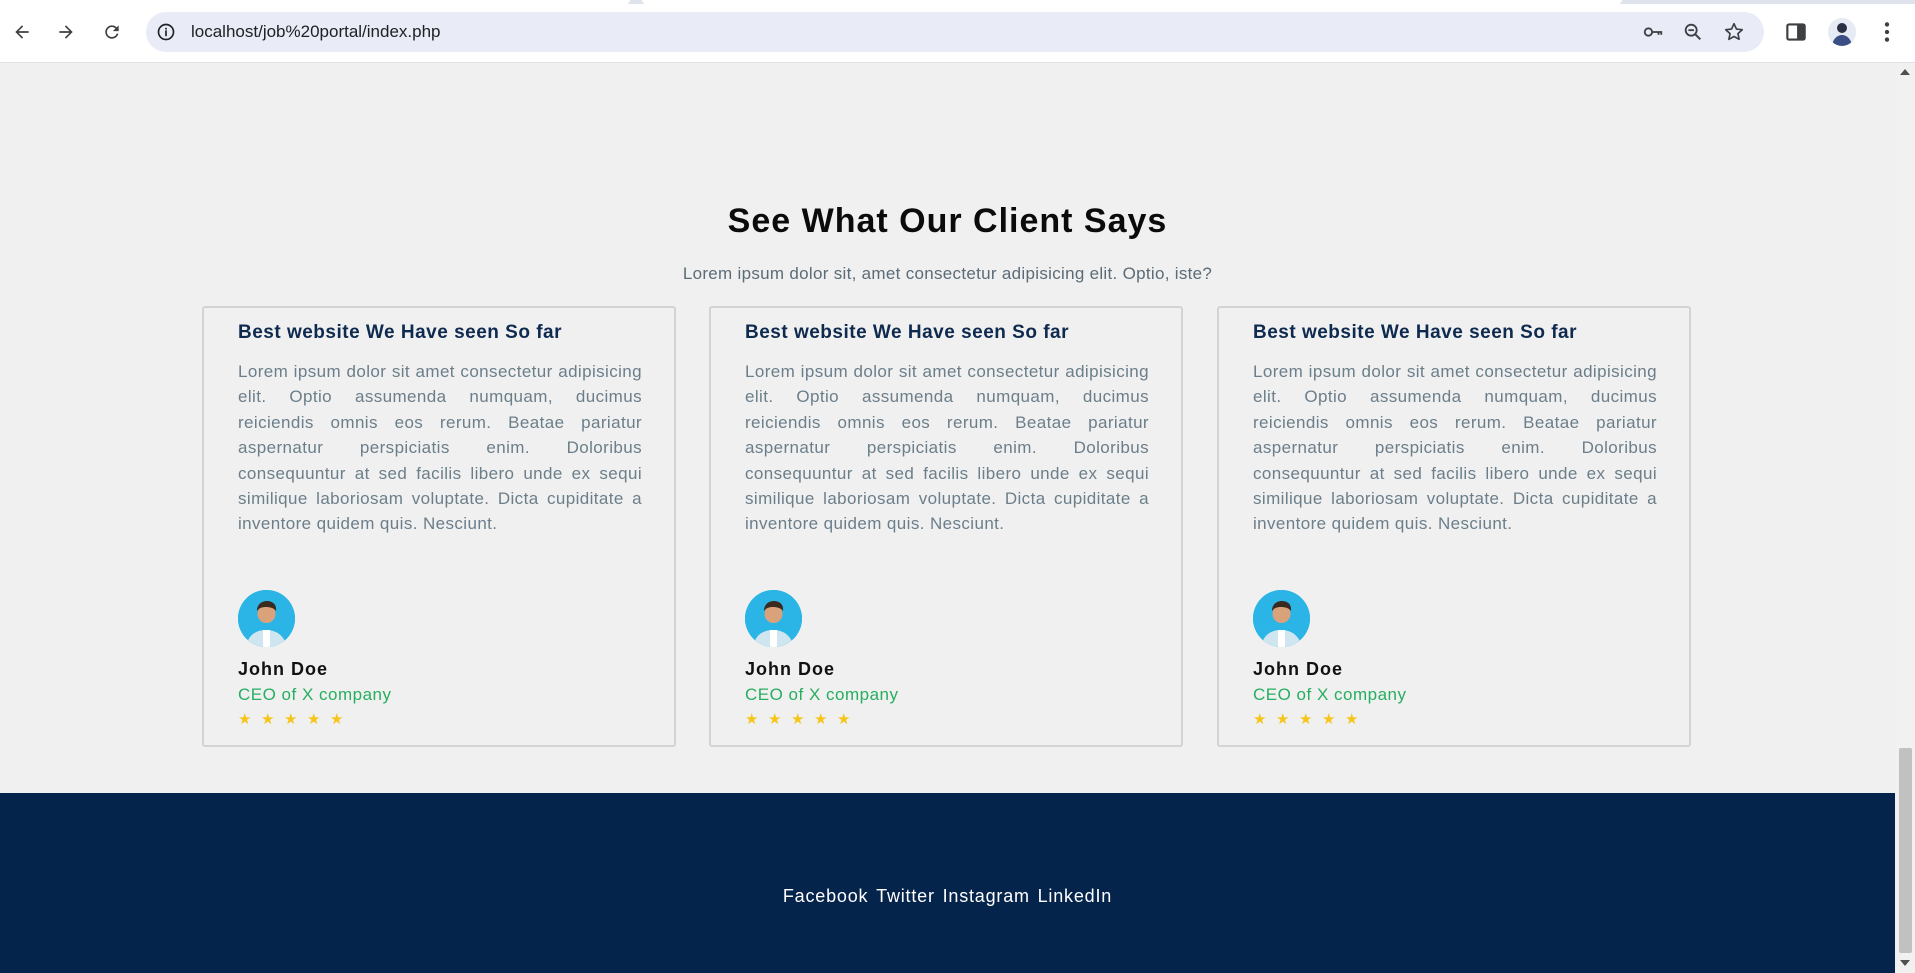 This screenshot has width=1915, height=973. I want to click on back-arrow-icon, so click(22, 32).